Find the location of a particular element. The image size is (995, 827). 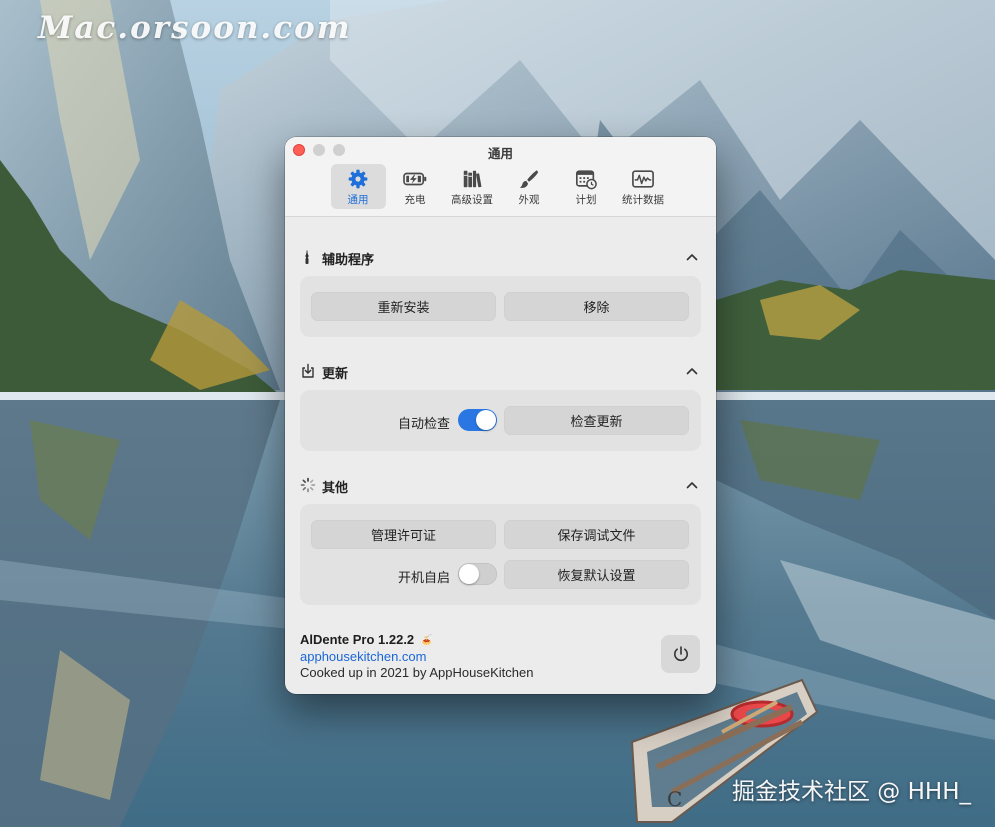

chart-icon is located at coordinates (643, 179).